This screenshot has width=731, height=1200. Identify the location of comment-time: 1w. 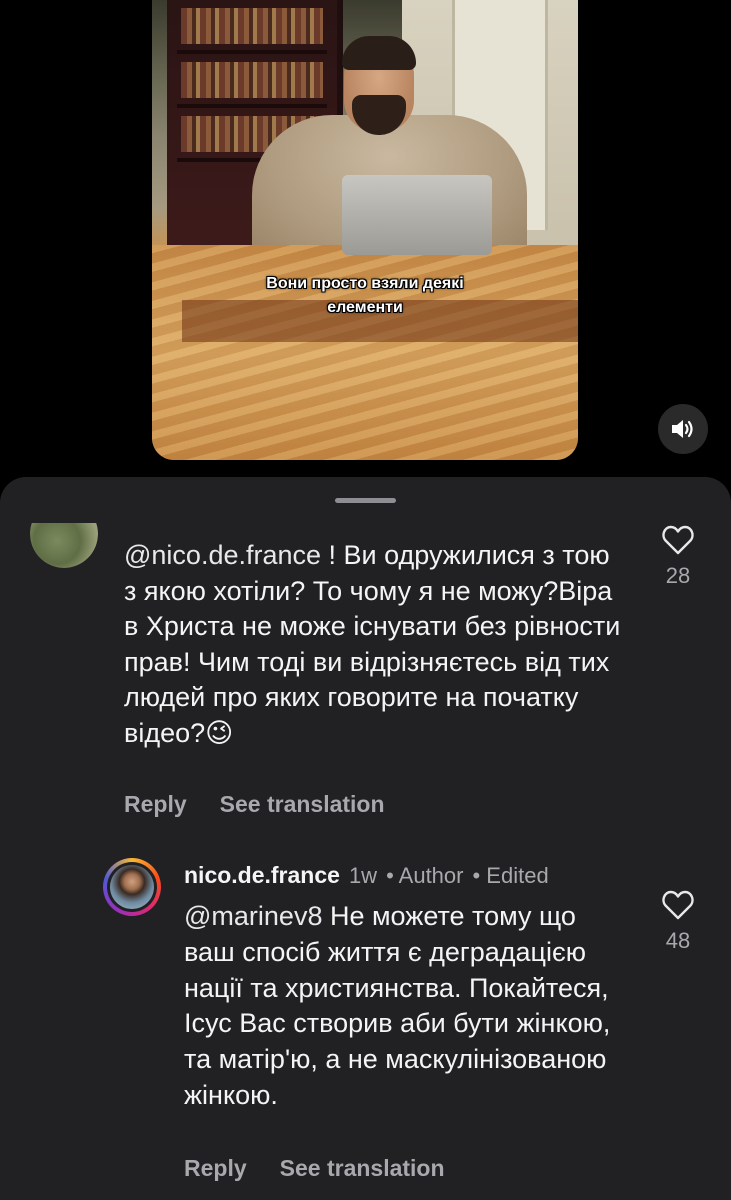
(363, 875).